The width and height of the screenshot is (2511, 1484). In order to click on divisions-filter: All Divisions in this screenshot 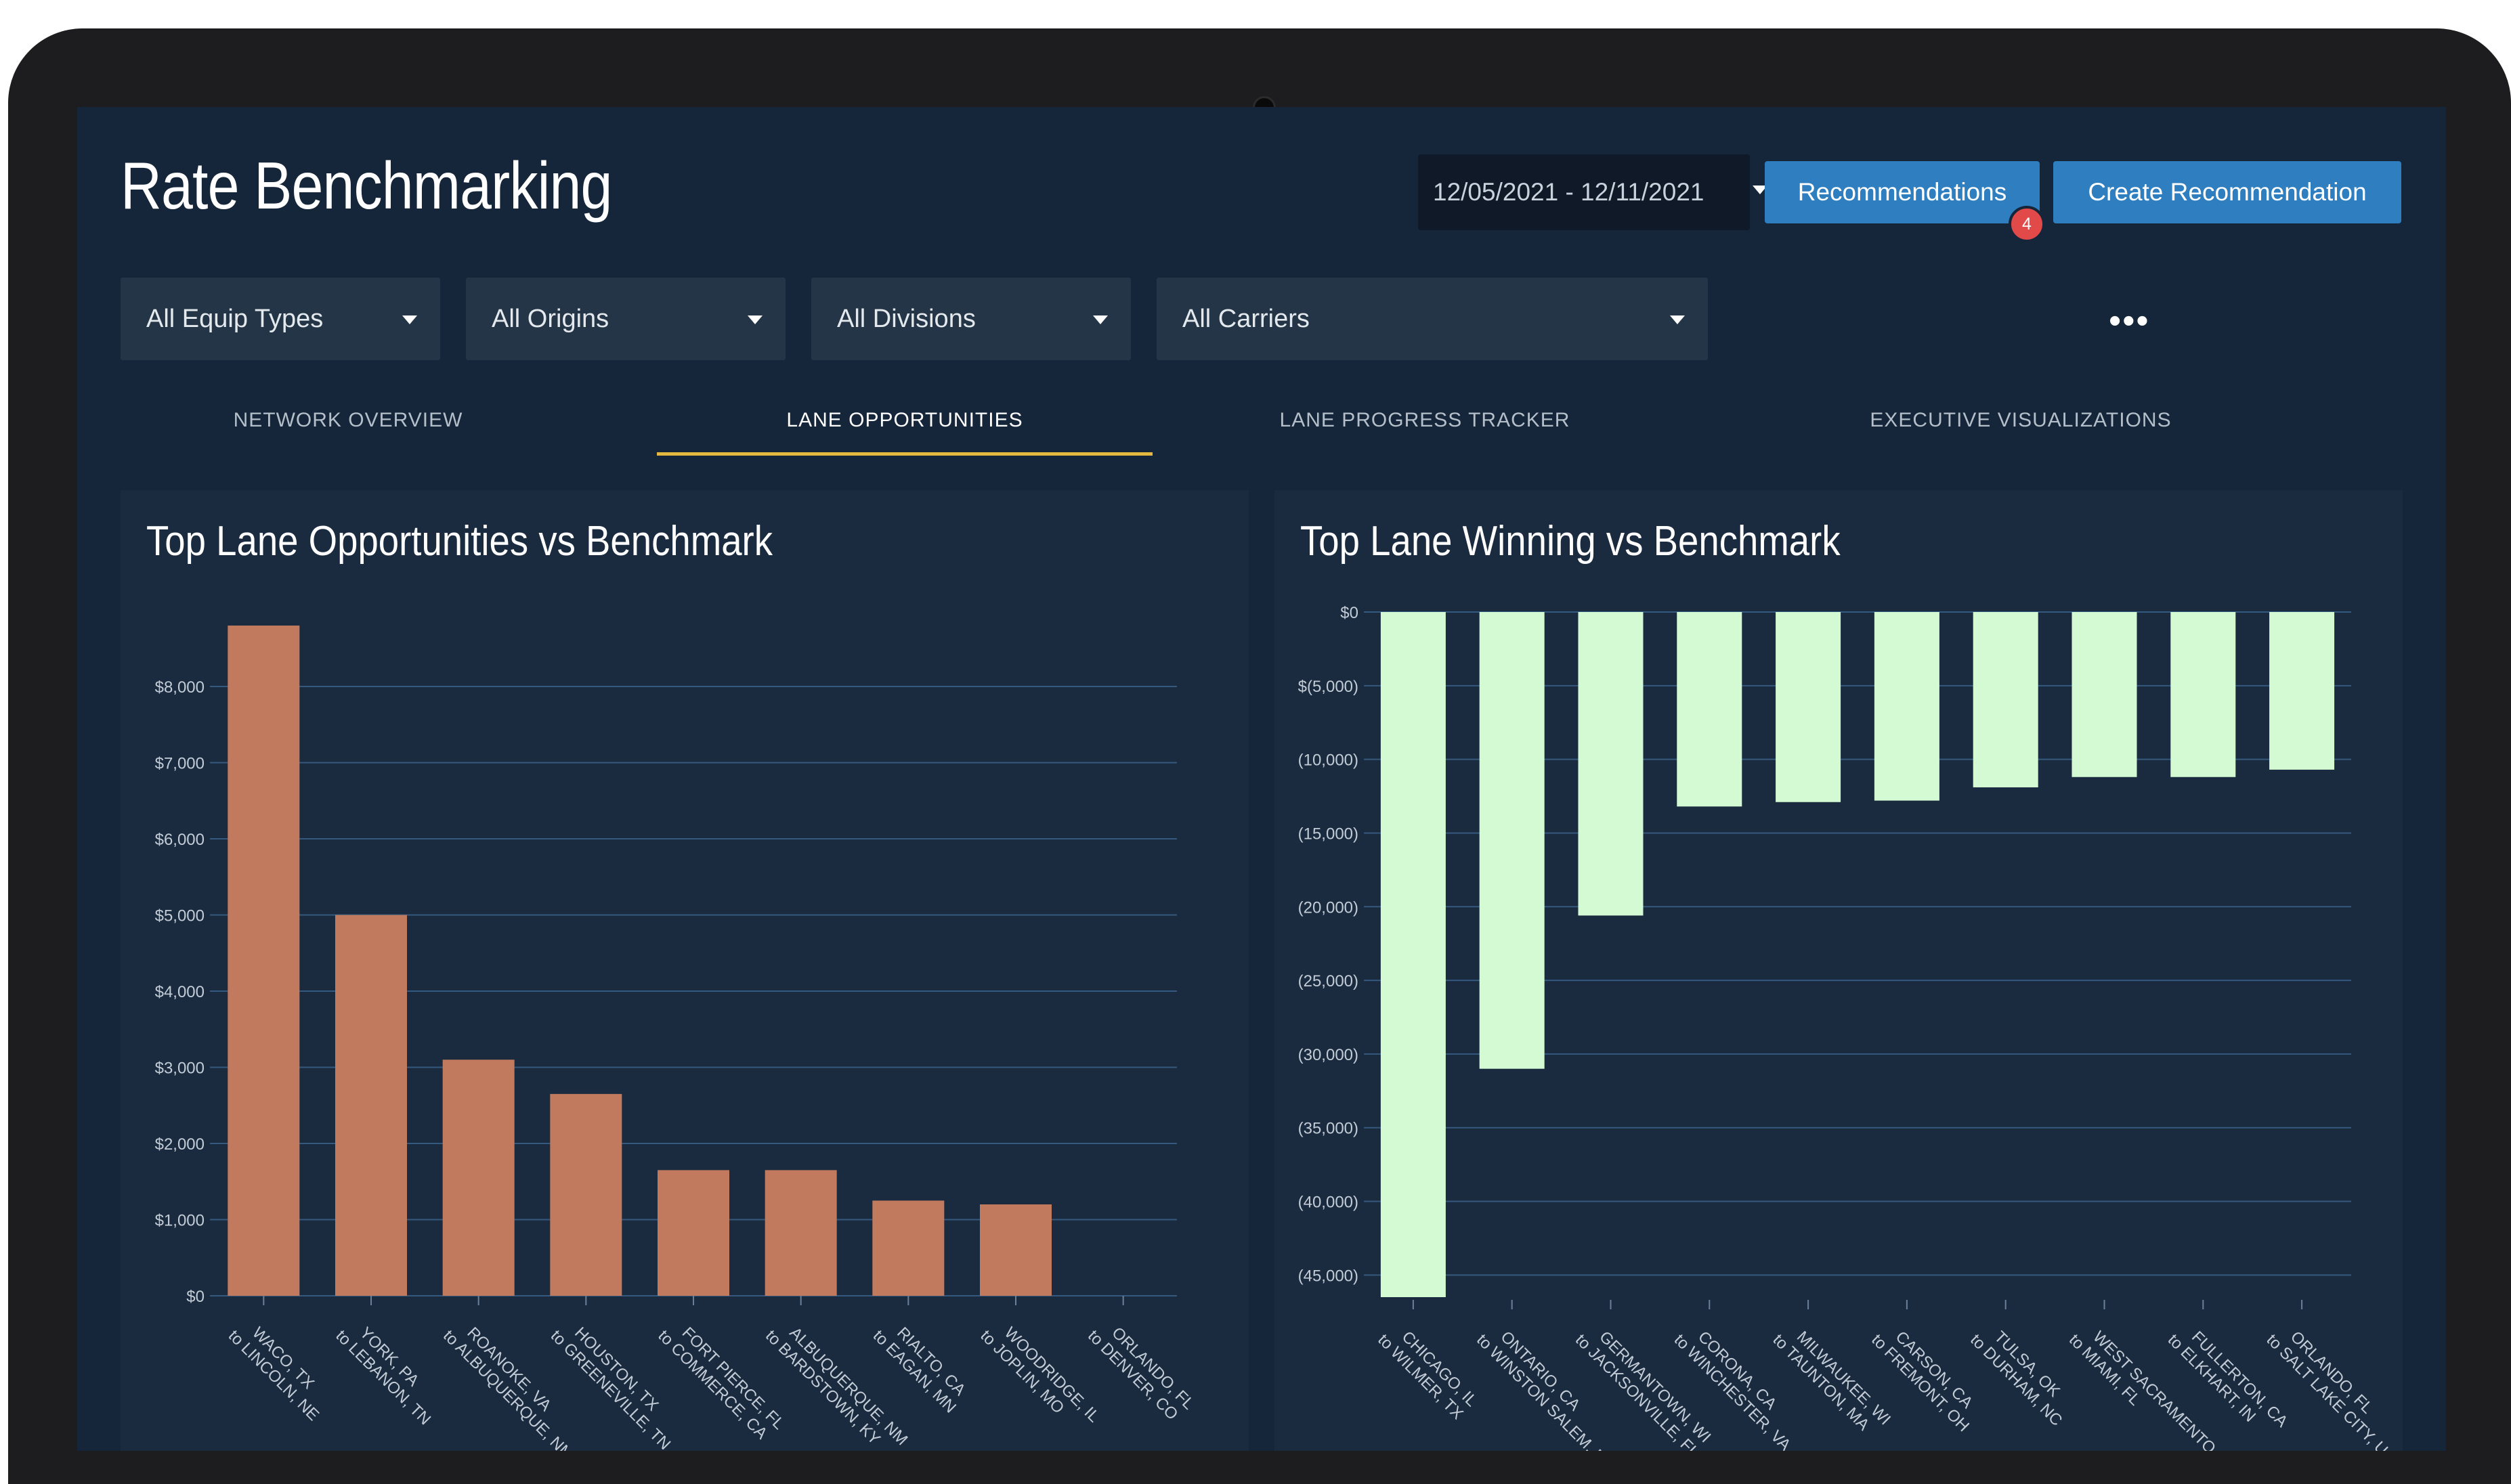, I will do `click(971, 319)`.